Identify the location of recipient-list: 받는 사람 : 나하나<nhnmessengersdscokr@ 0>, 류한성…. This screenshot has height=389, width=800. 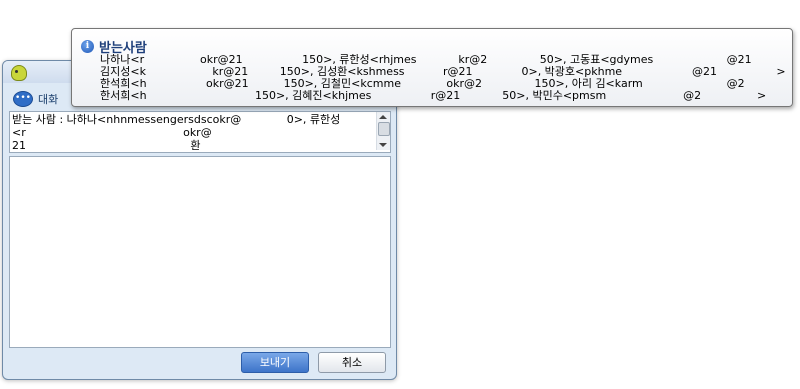
(176, 132).